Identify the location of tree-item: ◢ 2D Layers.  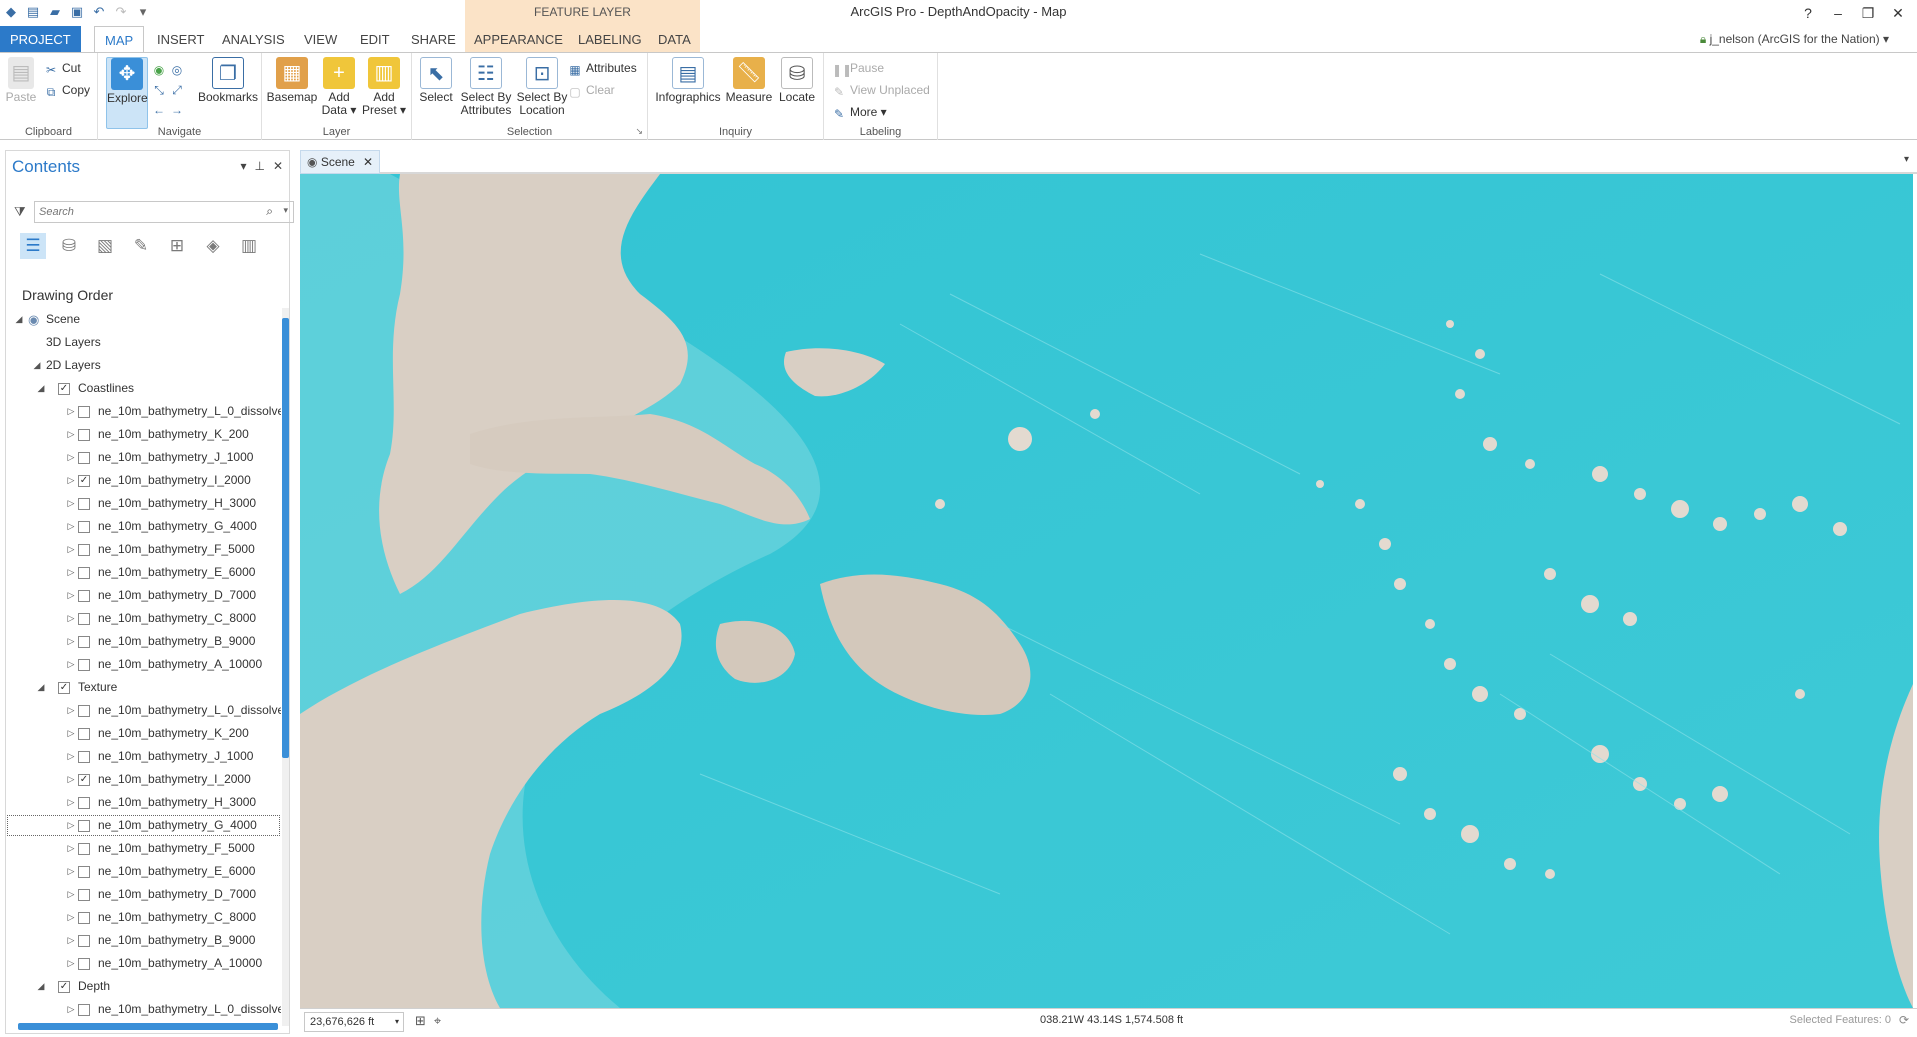
(143, 365).